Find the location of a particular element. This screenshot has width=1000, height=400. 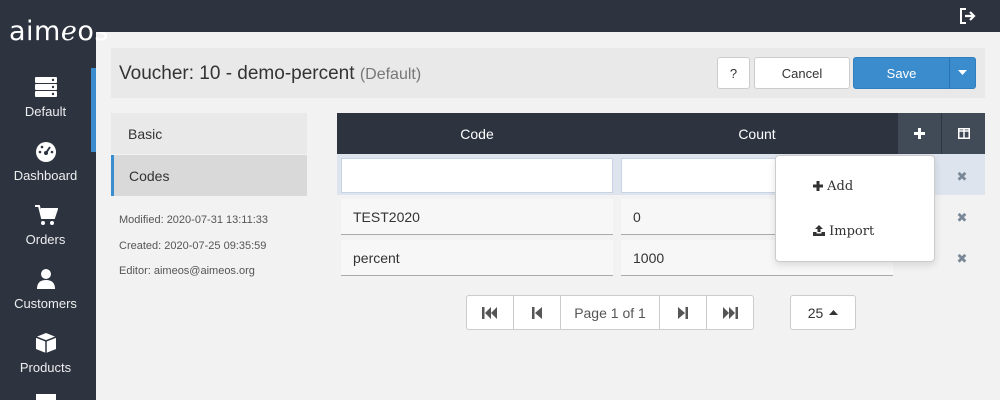

page-title-site: (Default) is located at coordinates (390, 74).